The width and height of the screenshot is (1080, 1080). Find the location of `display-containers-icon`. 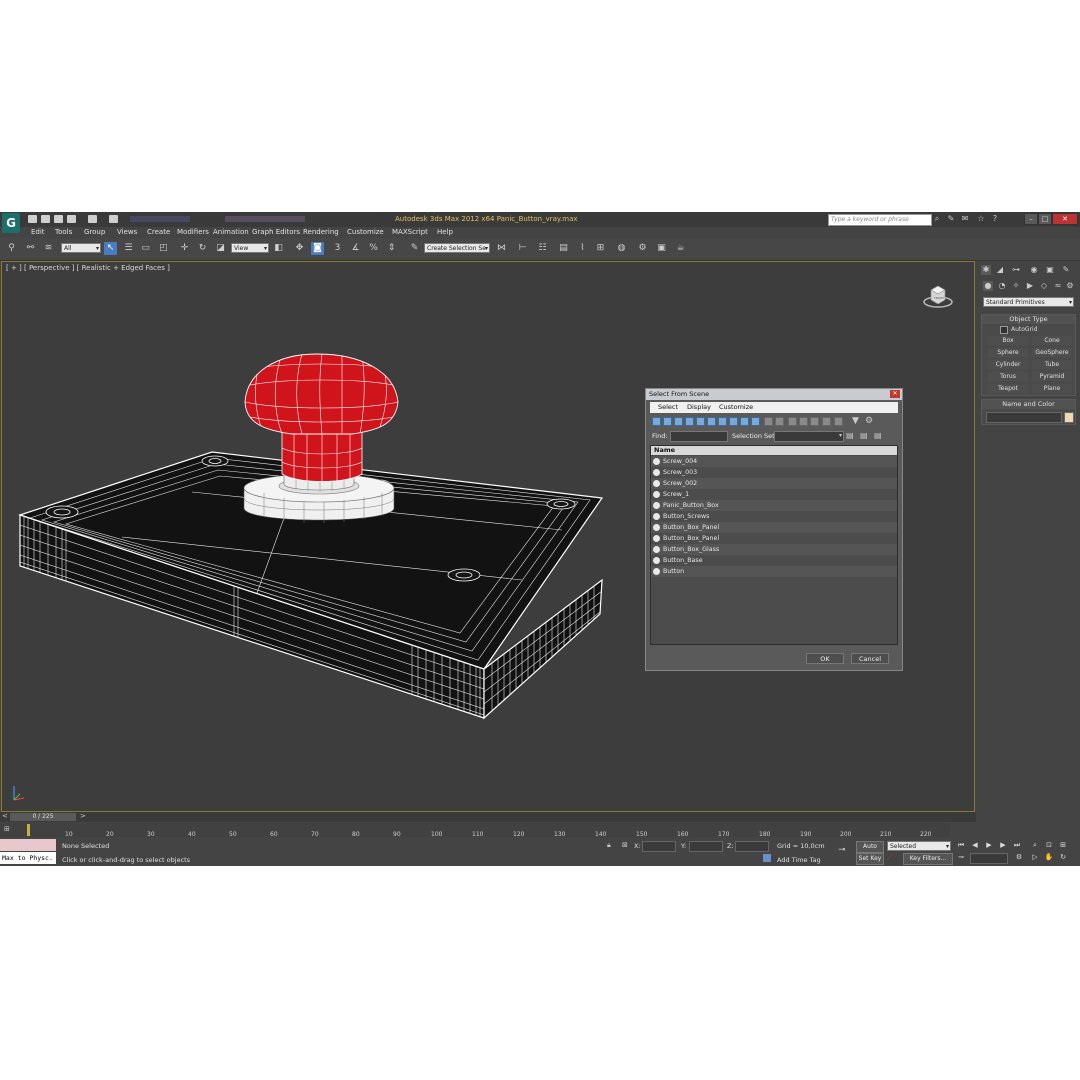

display-containers-icon is located at coordinates (755, 421).